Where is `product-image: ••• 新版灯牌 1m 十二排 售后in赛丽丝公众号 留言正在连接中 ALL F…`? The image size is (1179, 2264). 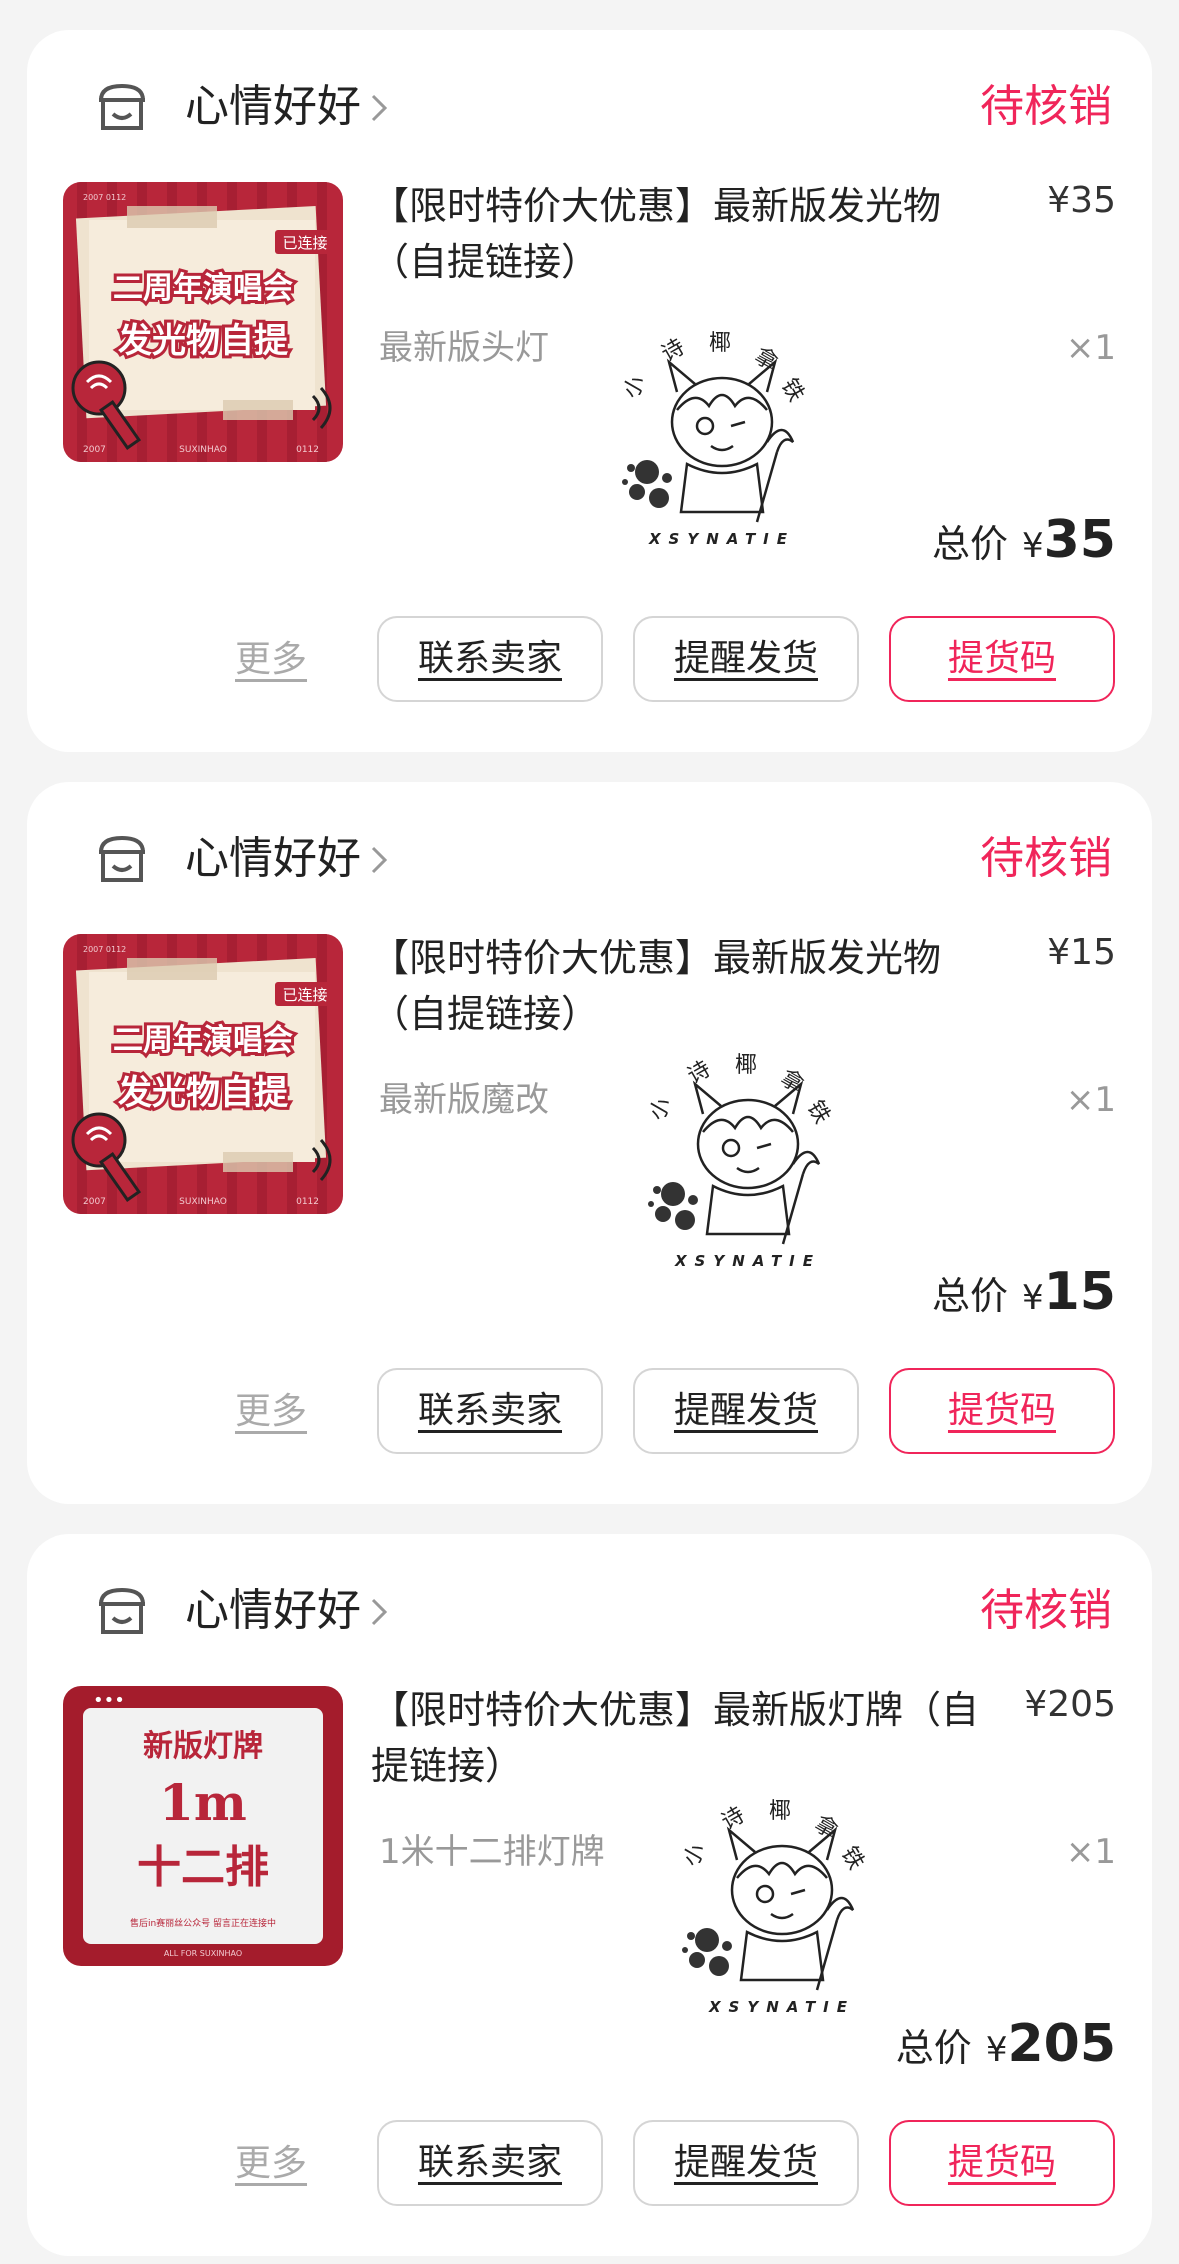 product-image: ••• 新版灯牌 1m 十二排 售后in赛丽丝公众号 留言正在连接中 ALL F… is located at coordinates (203, 1826).